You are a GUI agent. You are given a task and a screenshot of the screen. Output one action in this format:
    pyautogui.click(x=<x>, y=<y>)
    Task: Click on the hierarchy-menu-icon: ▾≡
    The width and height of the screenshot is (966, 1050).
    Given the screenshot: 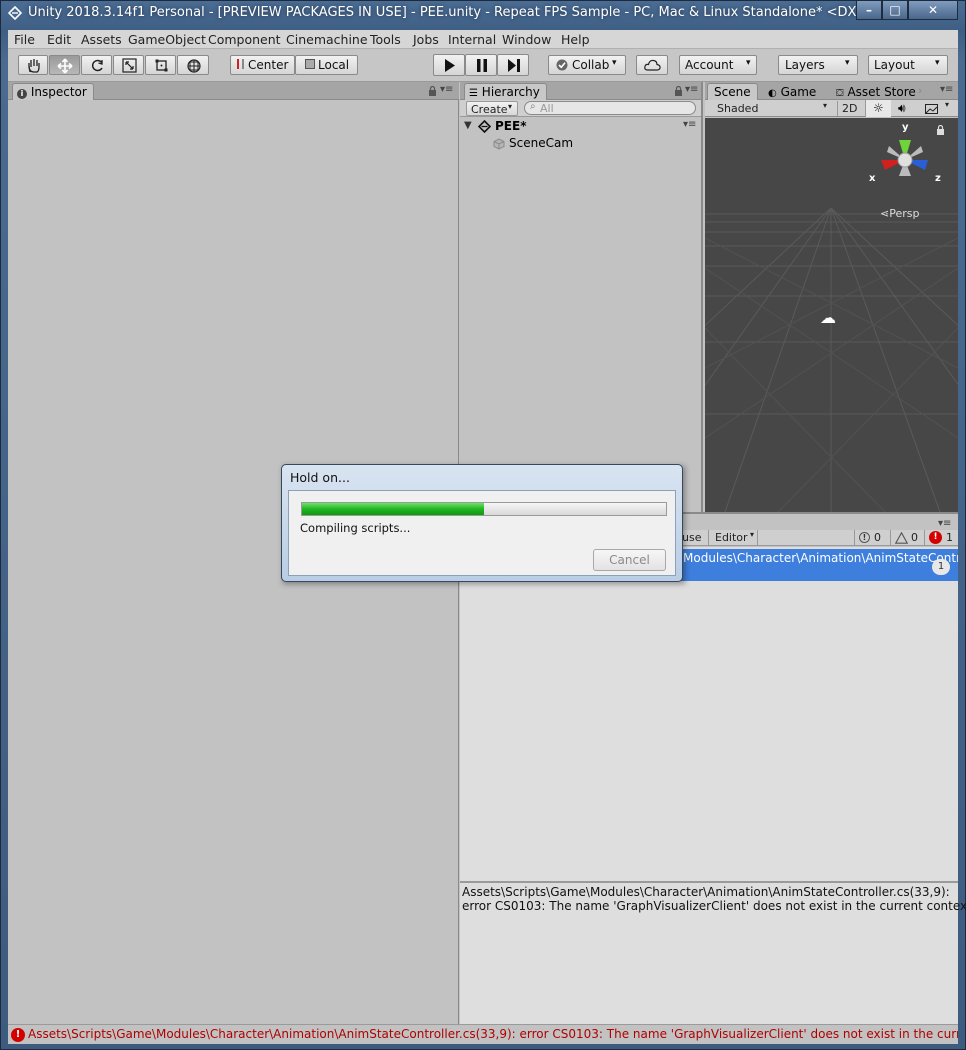 What is the action you would take?
    pyautogui.click(x=691, y=89)
    